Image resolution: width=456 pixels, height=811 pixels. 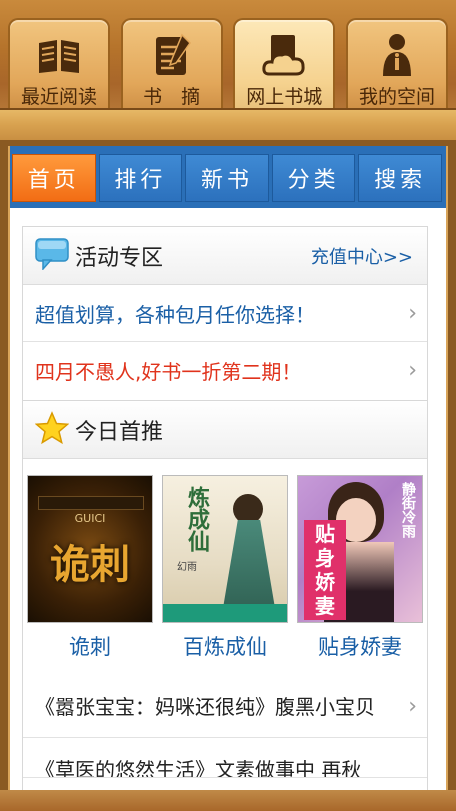 I want to click on top-nav: 首页 排行 新书 分类 搜索, so click(x=228, y=177).